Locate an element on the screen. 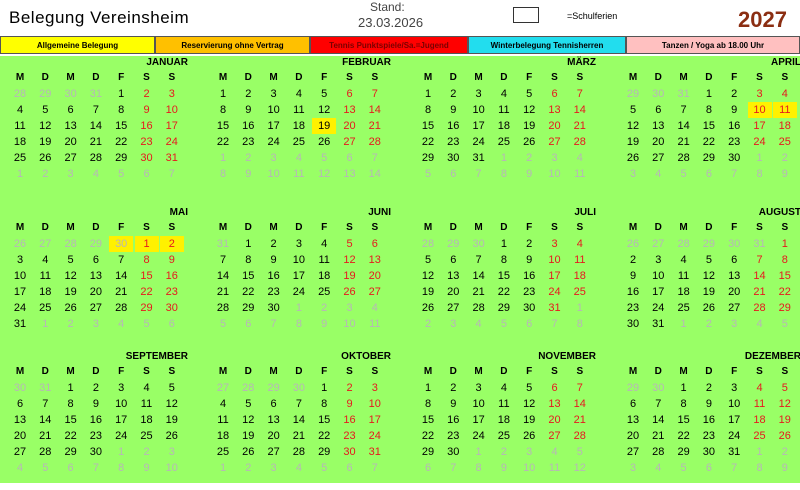  legend-item-reservierung: Reservierung ohne Vertrag is located at coordinates (232, 45).